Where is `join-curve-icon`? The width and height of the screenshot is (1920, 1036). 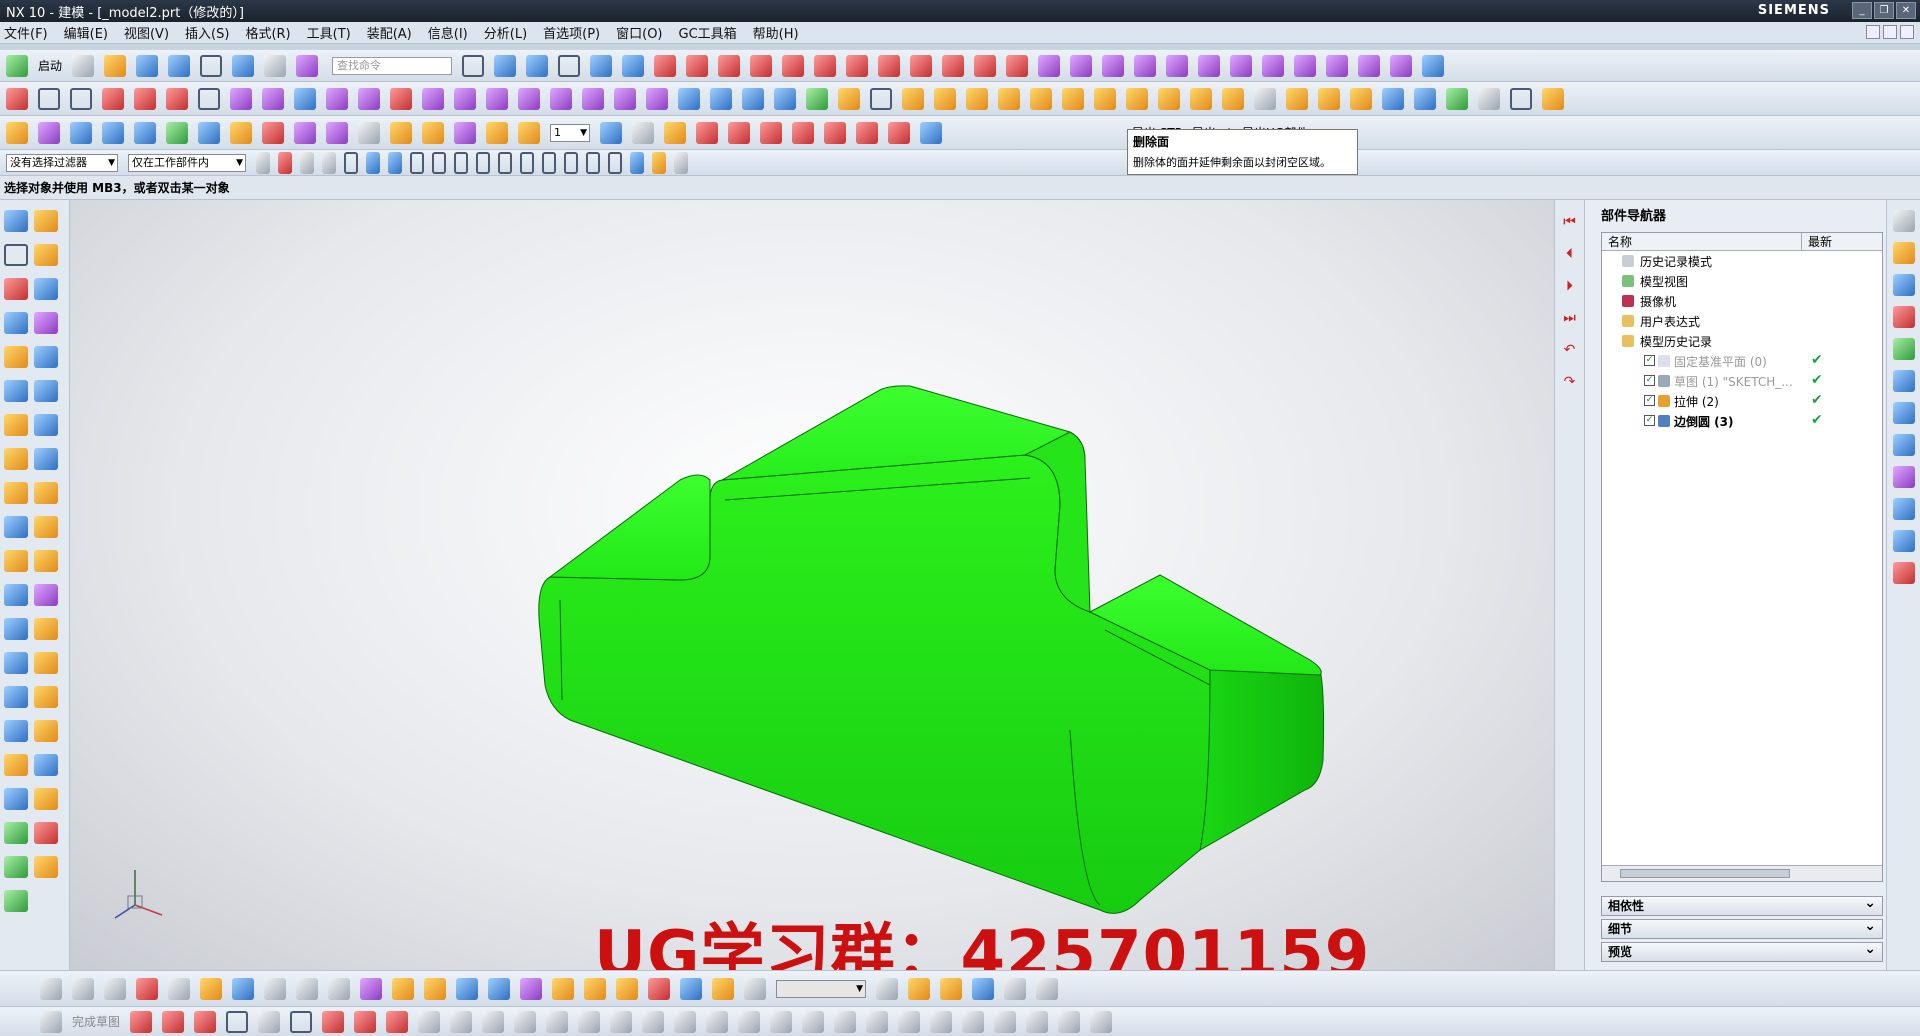 join-curve-icon is located at coordinates (953, 65).